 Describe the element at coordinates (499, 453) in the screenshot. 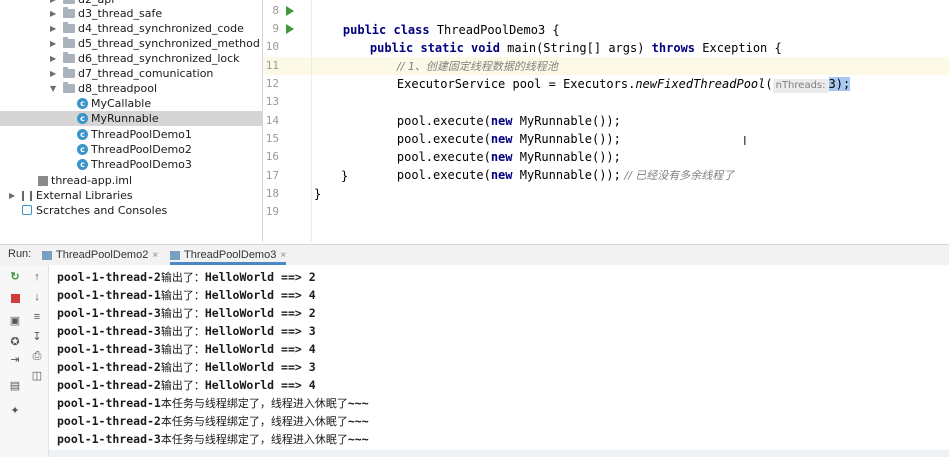

I see `horizontal-scrollbar` at that location.